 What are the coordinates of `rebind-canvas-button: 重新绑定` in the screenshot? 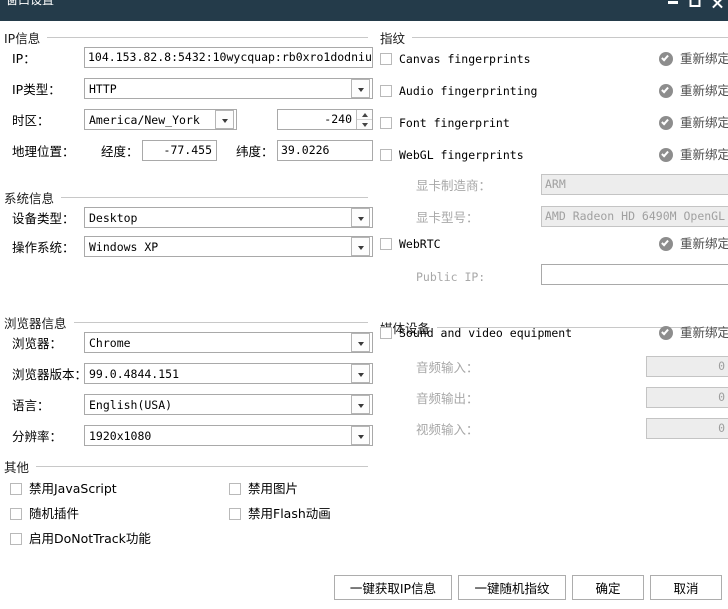 It's located at (693, 59).